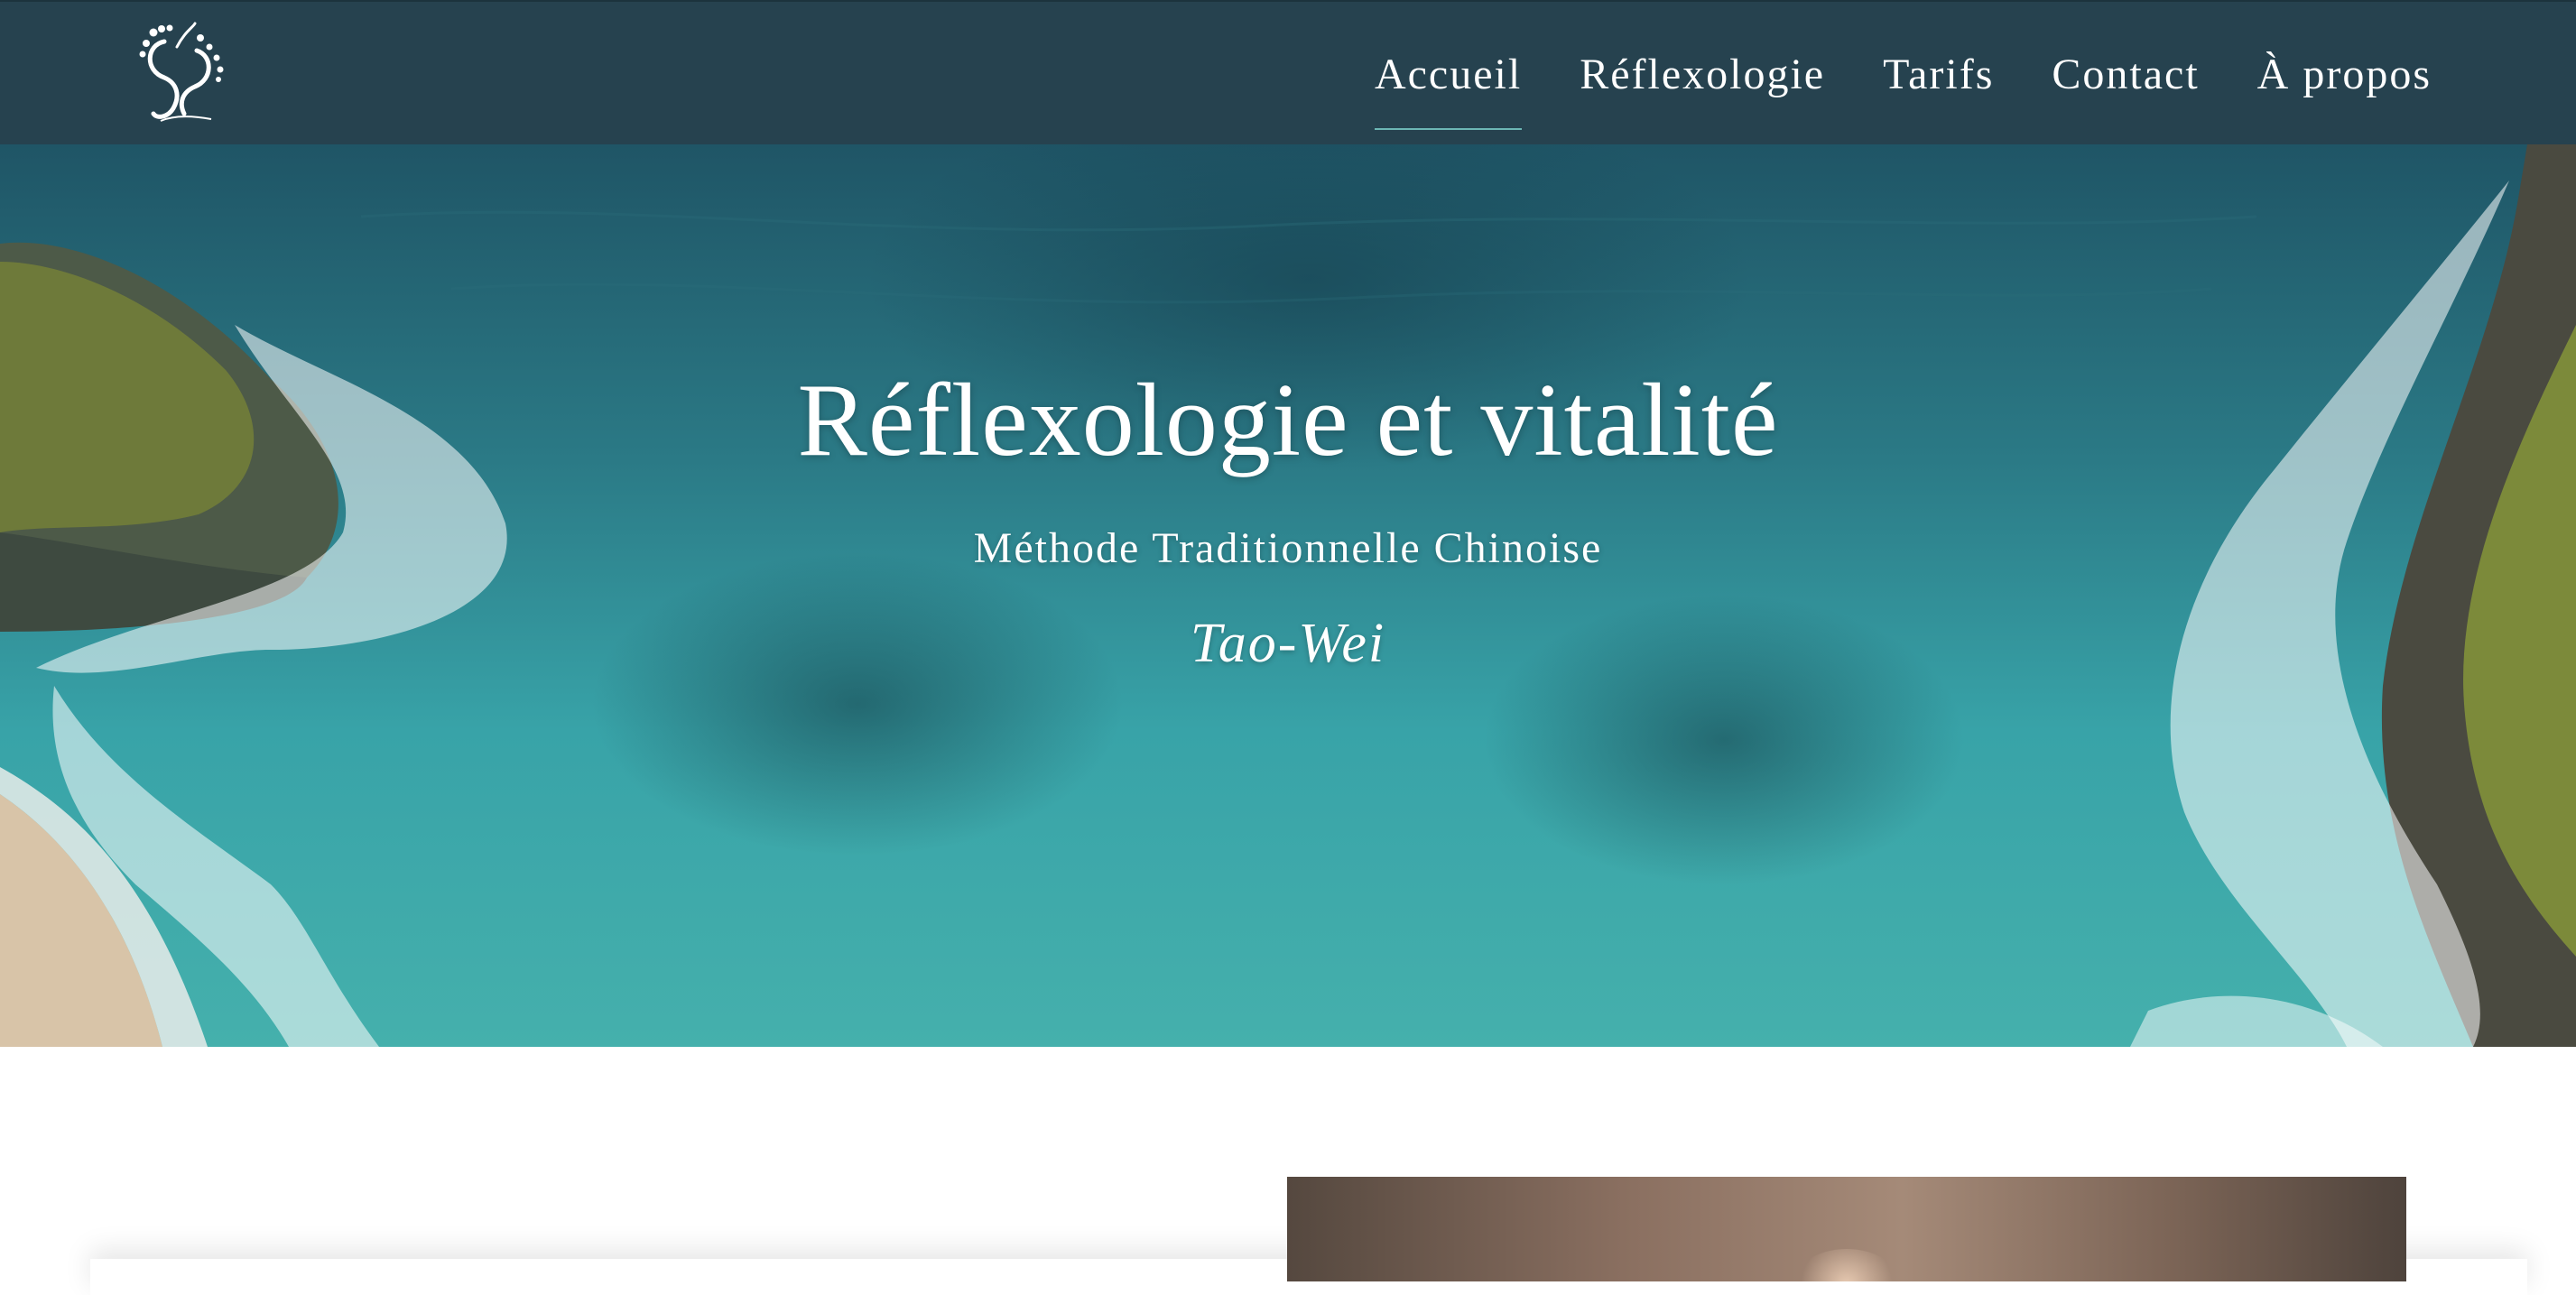 This screenshot has width=2576, height=1295. I want to click on content-image, so click(1846, 1229).